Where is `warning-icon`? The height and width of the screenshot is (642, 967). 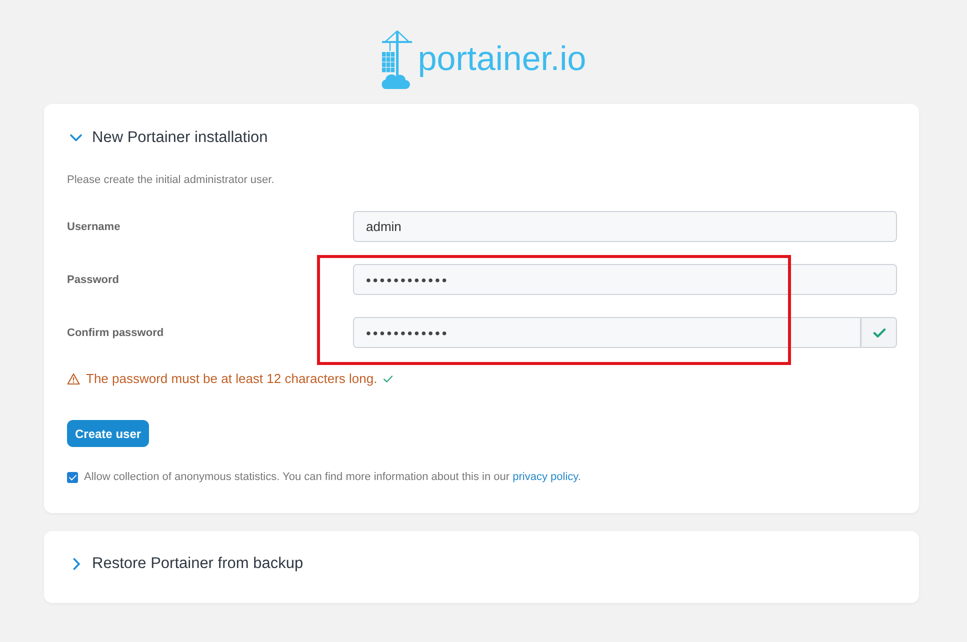 warning-icon is located at coordinates (73, 379).